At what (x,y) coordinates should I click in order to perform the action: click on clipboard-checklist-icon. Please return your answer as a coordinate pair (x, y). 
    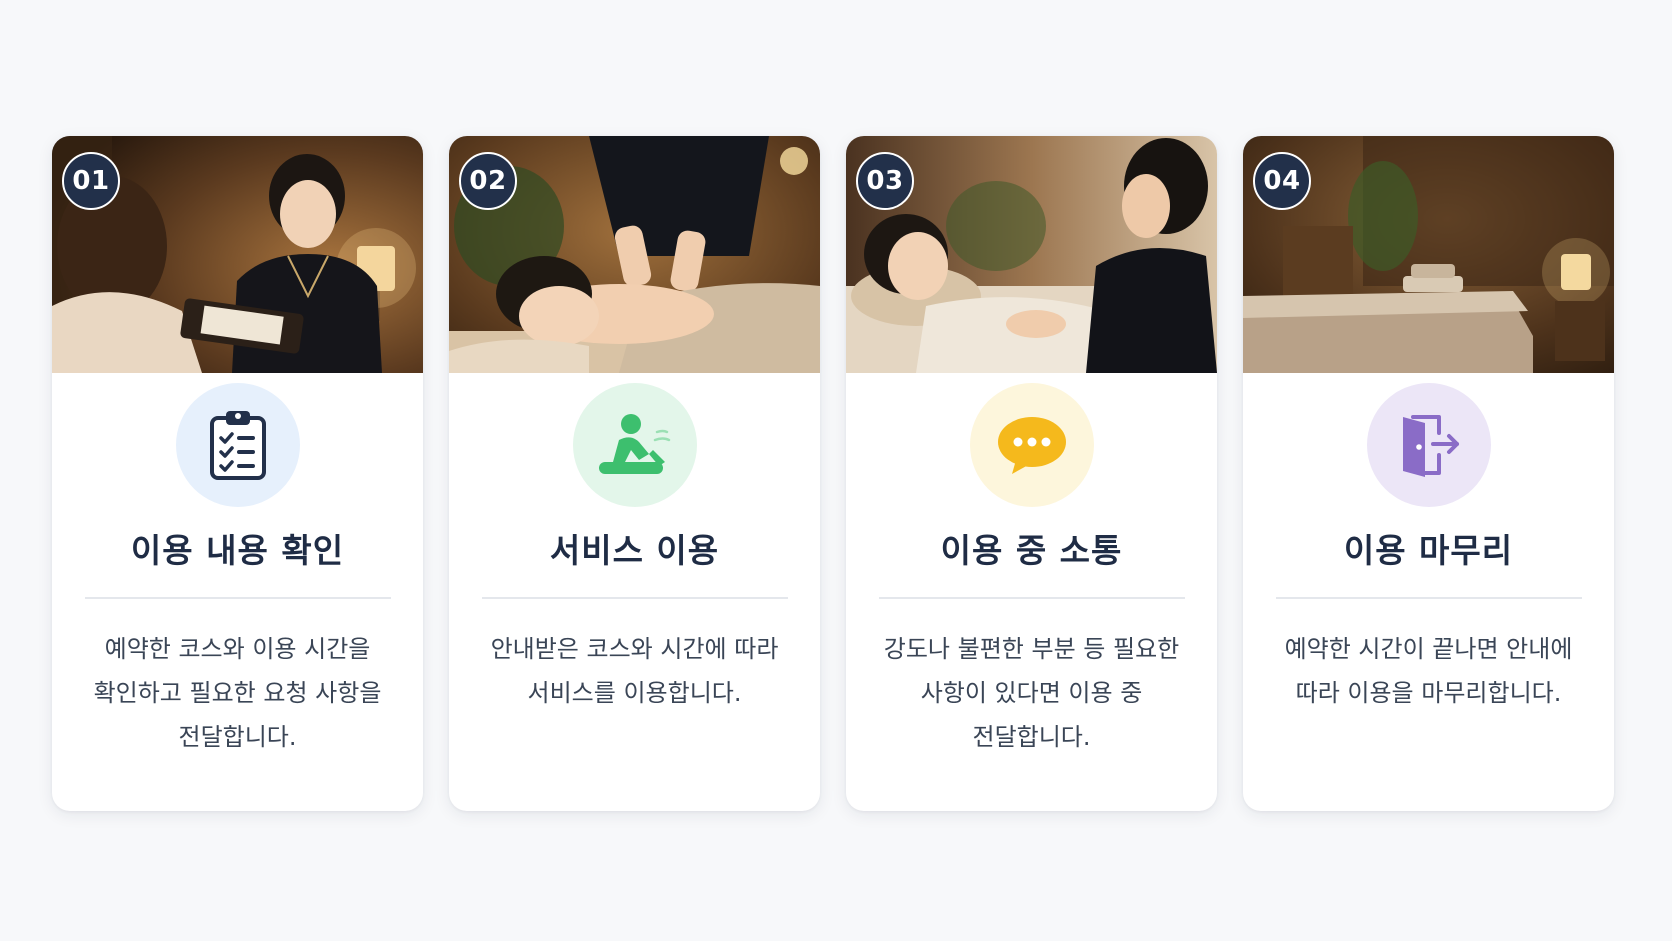
    Looking at the image, I should click on (237, 445).